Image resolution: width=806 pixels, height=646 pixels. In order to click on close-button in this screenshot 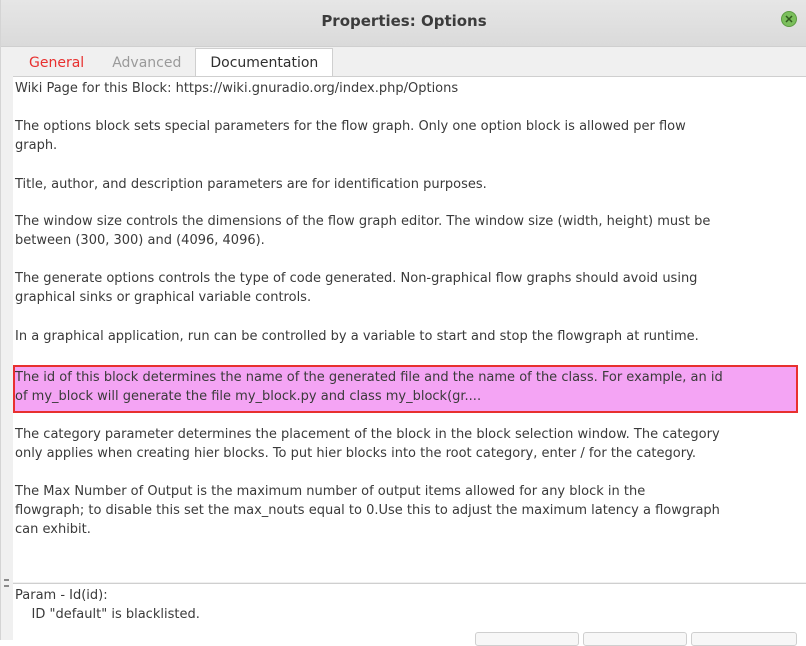, I will do `click(789, 19)`.